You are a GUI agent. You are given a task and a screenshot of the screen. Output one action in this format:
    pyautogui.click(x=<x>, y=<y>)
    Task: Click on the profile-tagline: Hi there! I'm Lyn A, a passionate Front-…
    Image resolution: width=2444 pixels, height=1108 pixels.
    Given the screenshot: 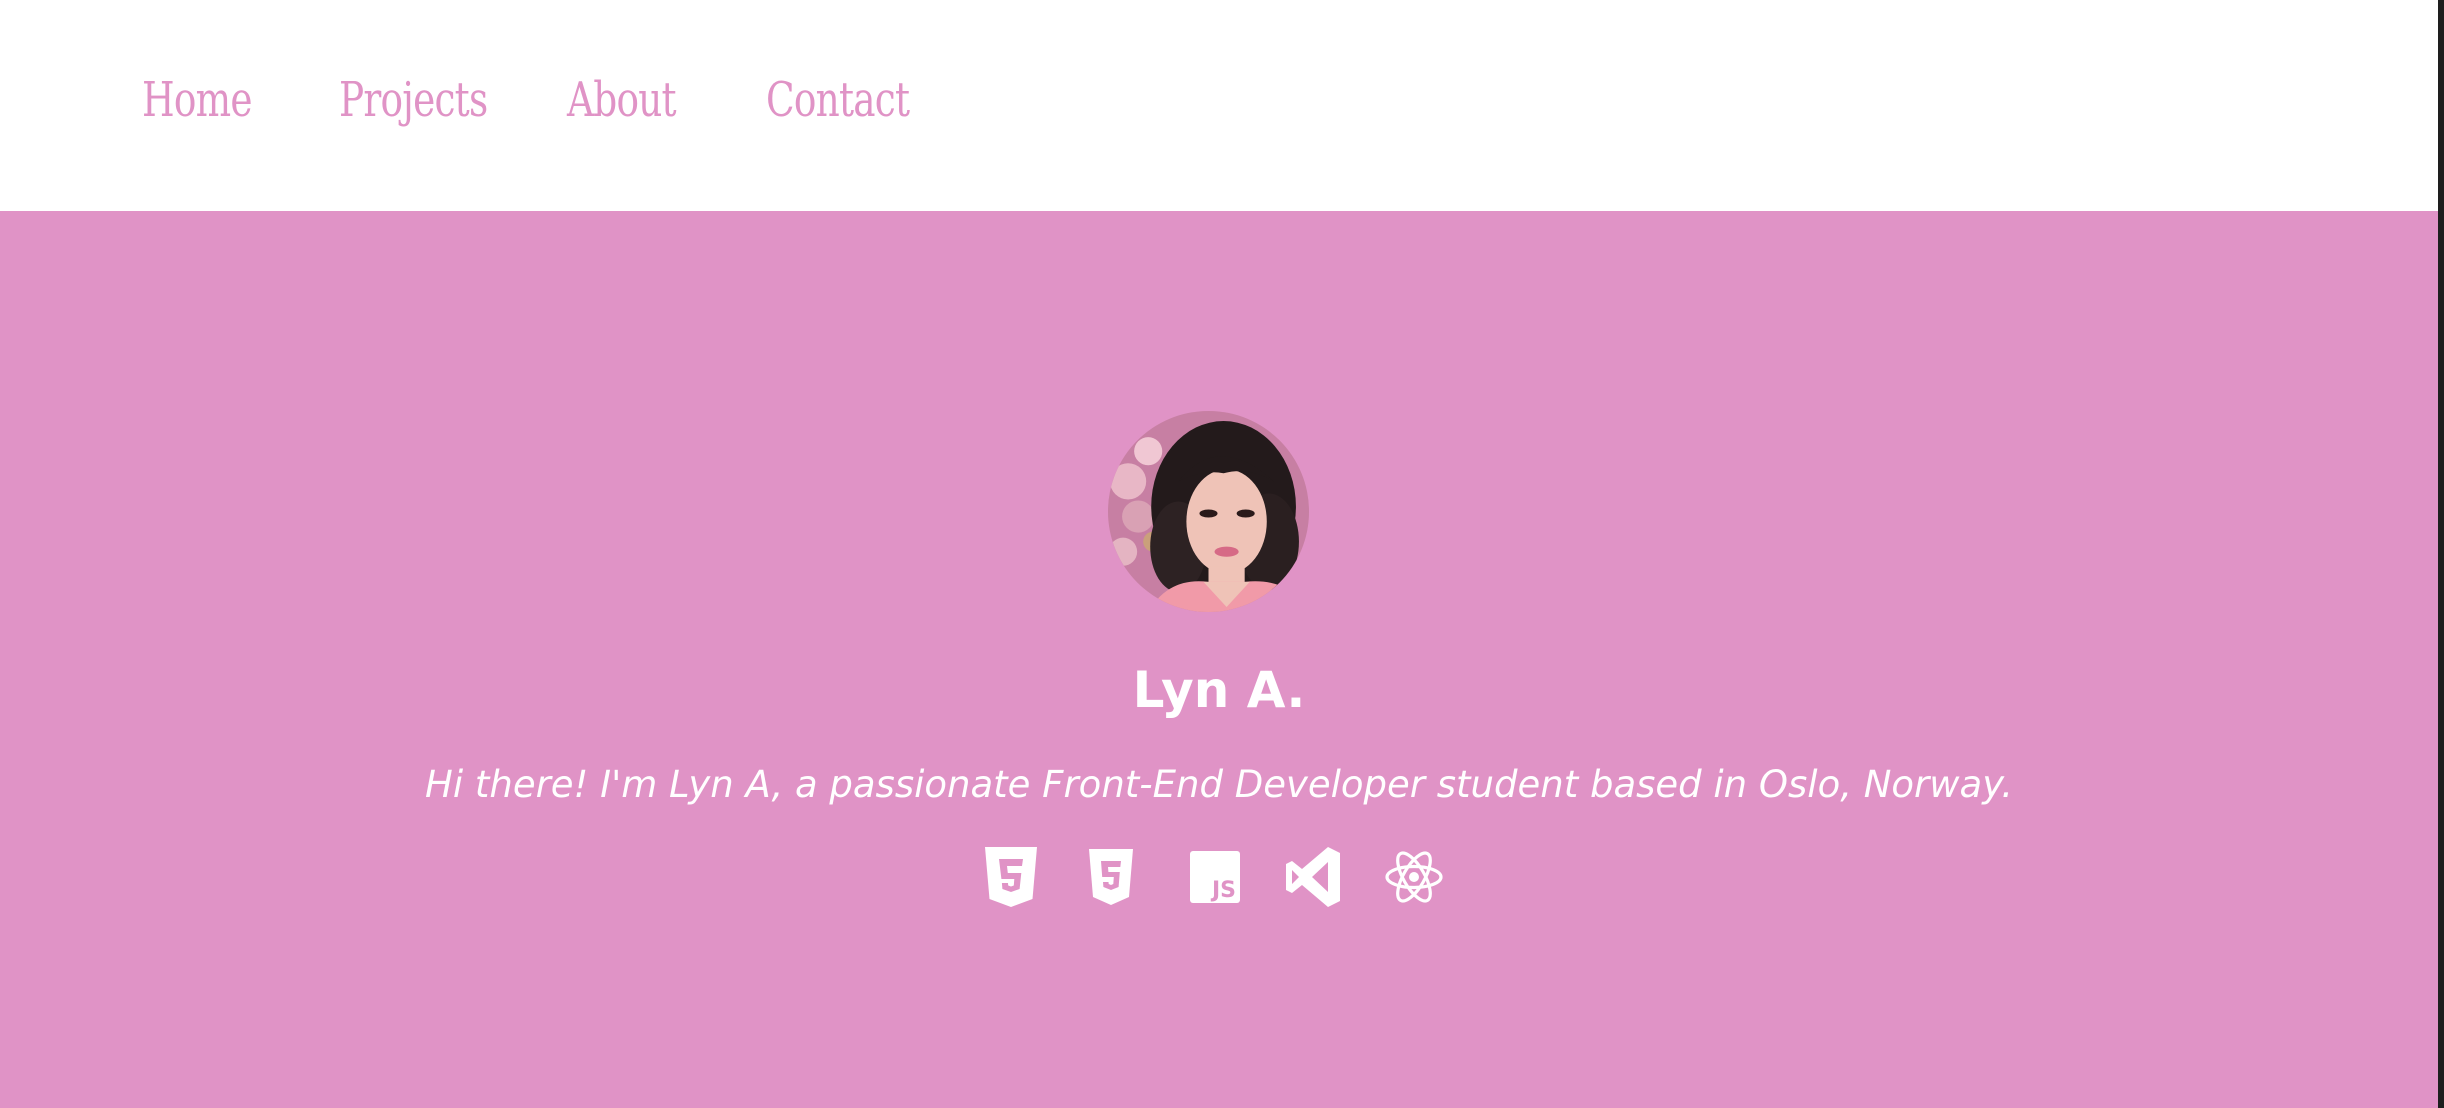 What is the action you would take?
    pyautogui.click(x=1219, y=784)
    